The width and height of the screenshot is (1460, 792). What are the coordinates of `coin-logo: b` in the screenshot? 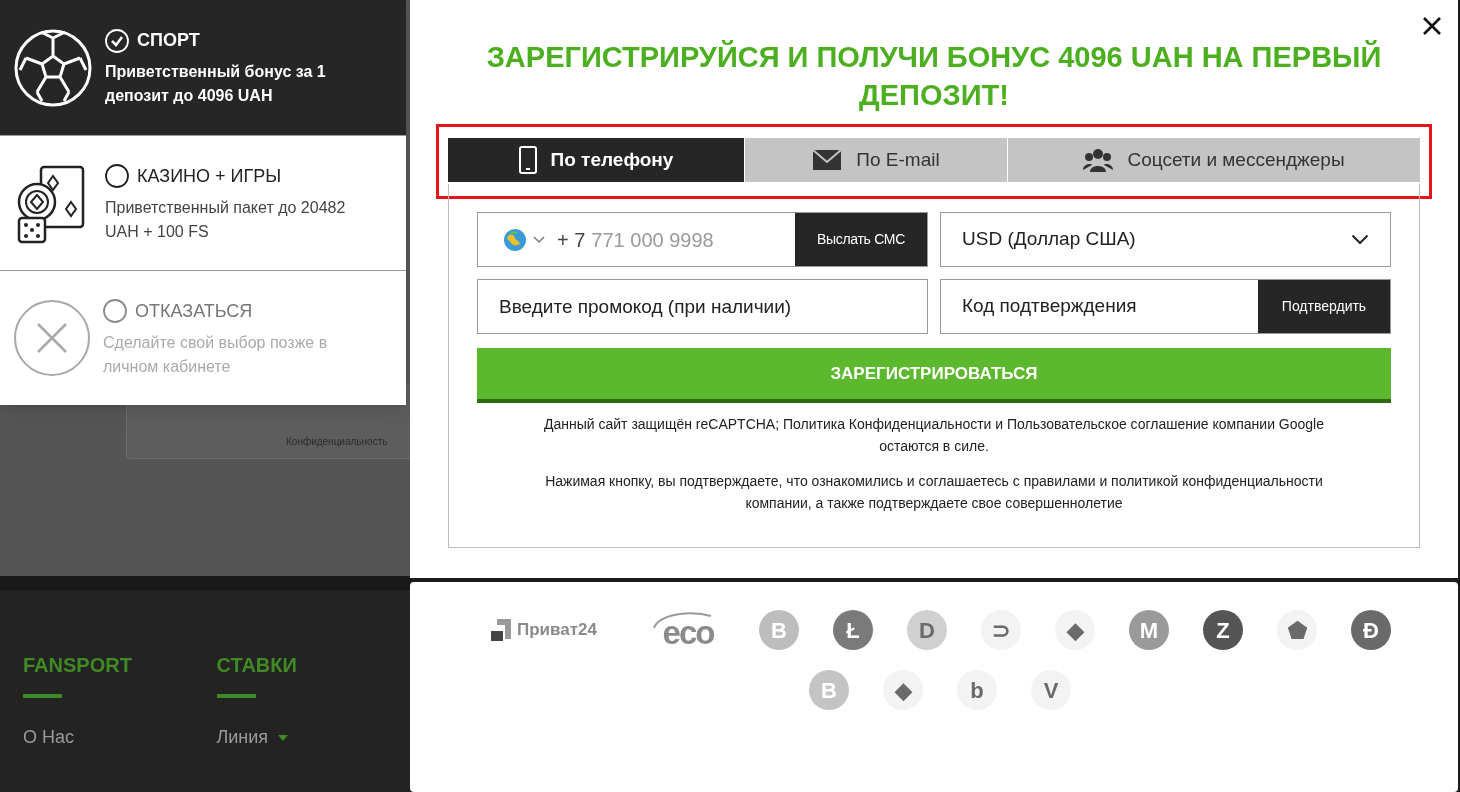 It's located at (977, 690).